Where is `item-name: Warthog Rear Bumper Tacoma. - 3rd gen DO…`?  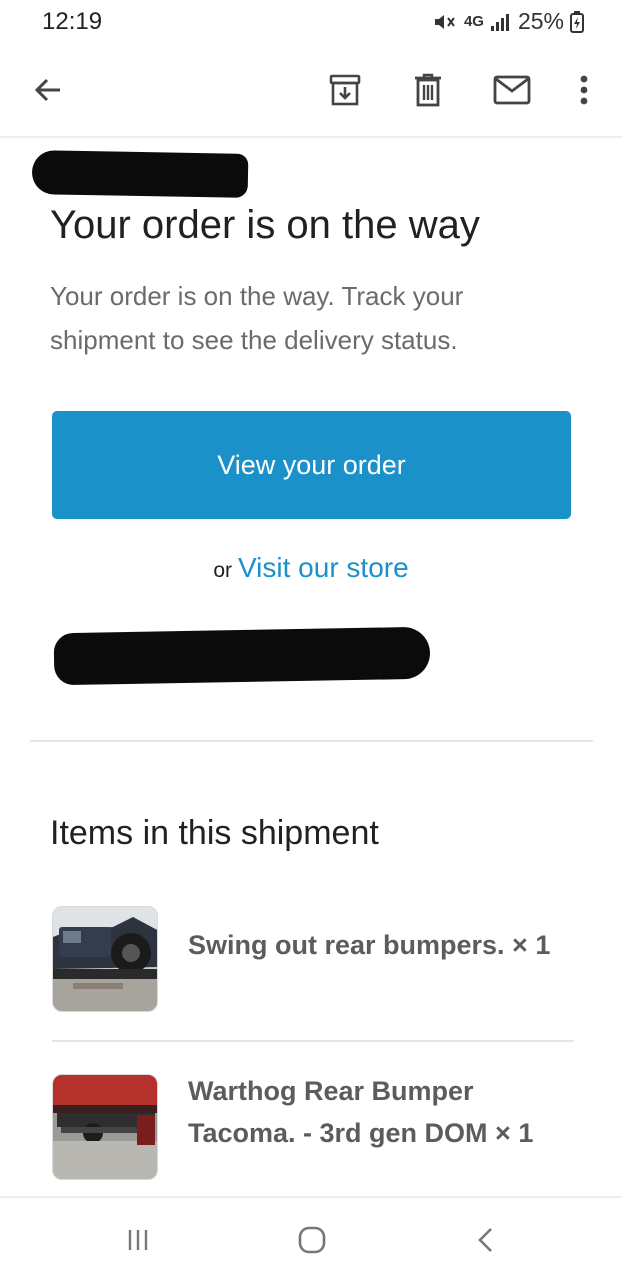 item-name: Warthog Rear Bumper Tacoma. - 3rd gen DO… is located at coordinates (361, 1112).